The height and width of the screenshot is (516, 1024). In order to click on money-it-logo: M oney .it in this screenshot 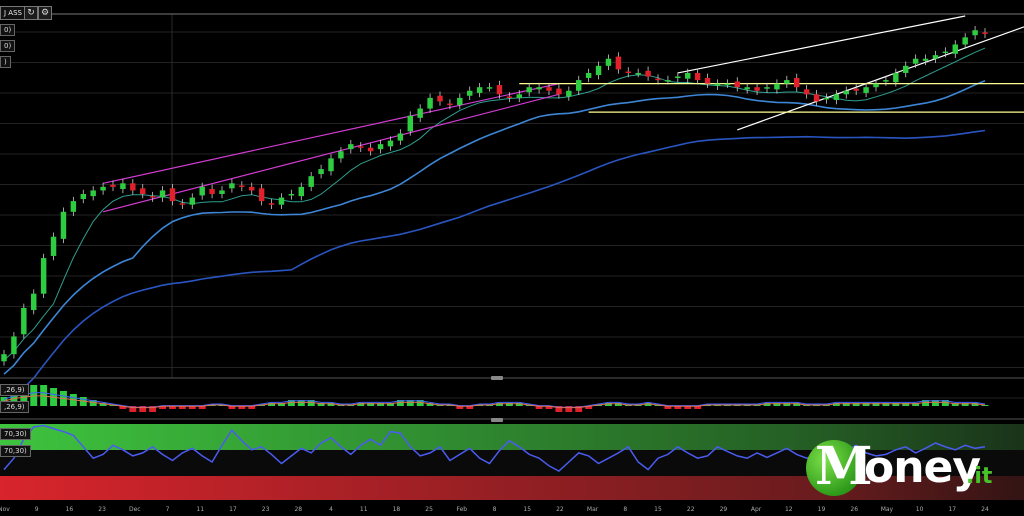, I will do `click(901, 467)`.